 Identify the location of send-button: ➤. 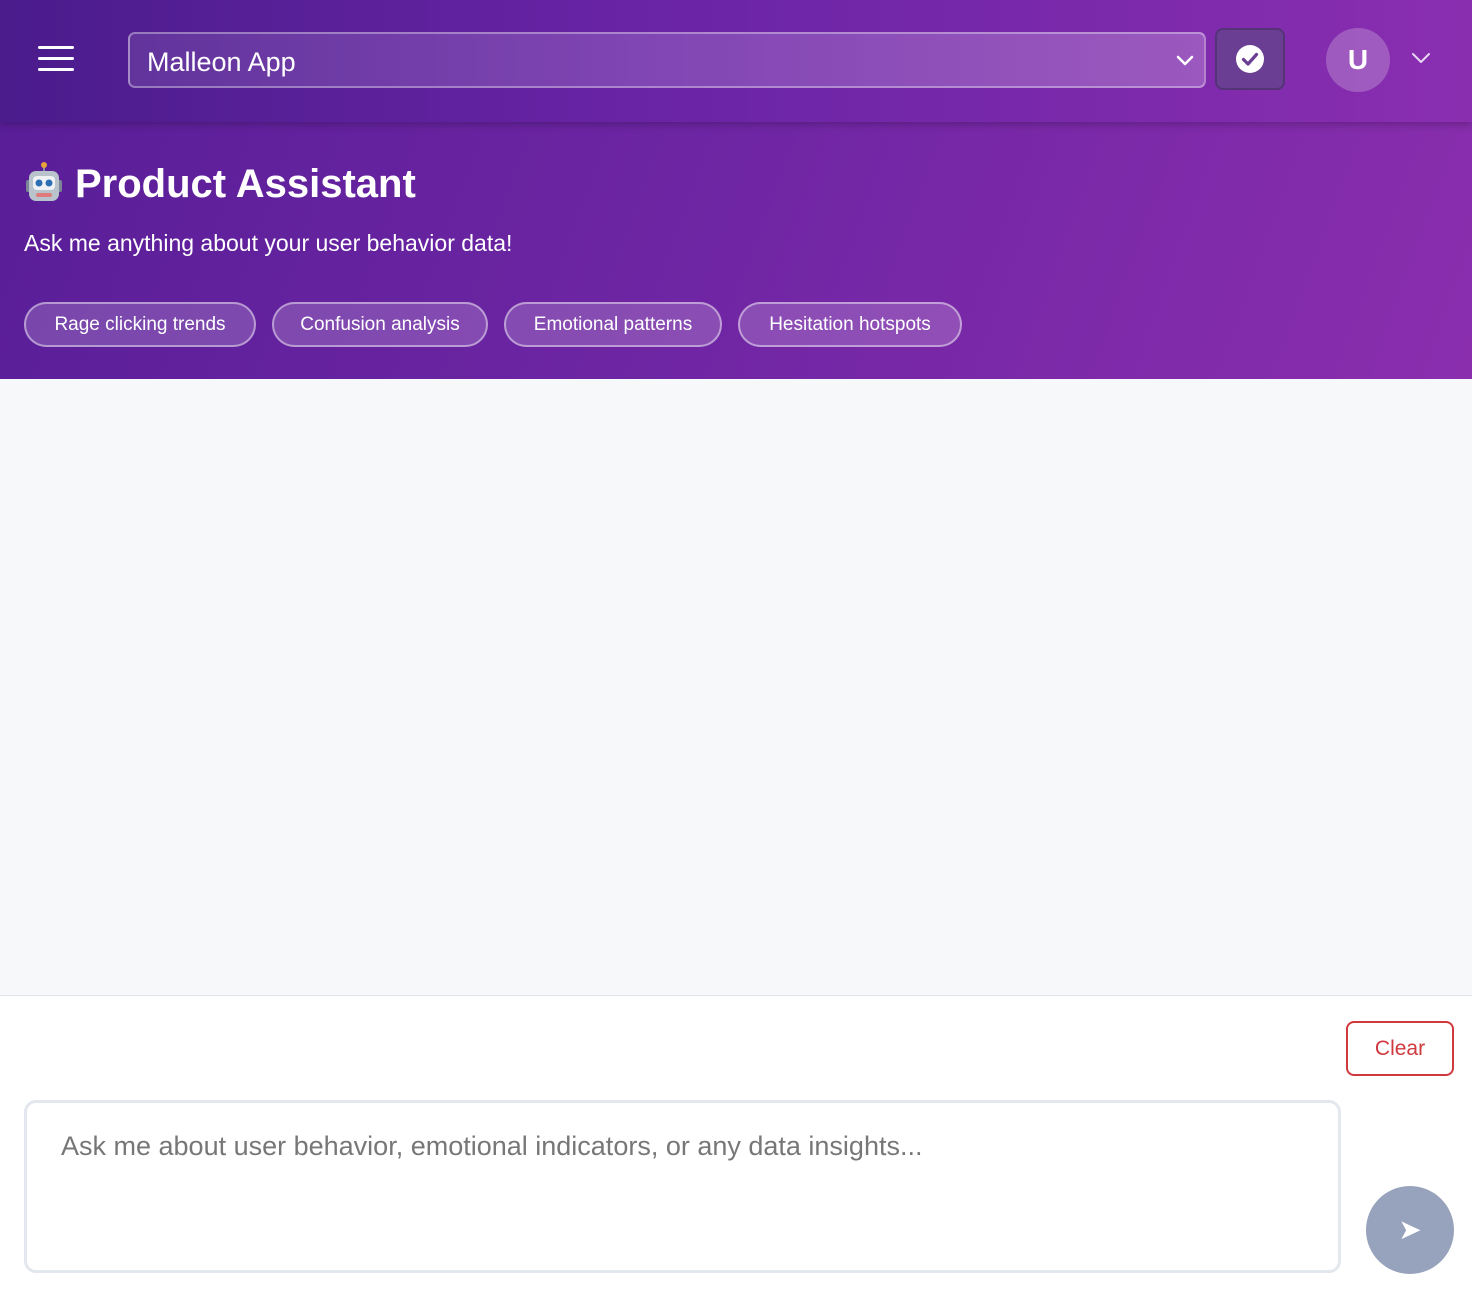
(1410, 1230).